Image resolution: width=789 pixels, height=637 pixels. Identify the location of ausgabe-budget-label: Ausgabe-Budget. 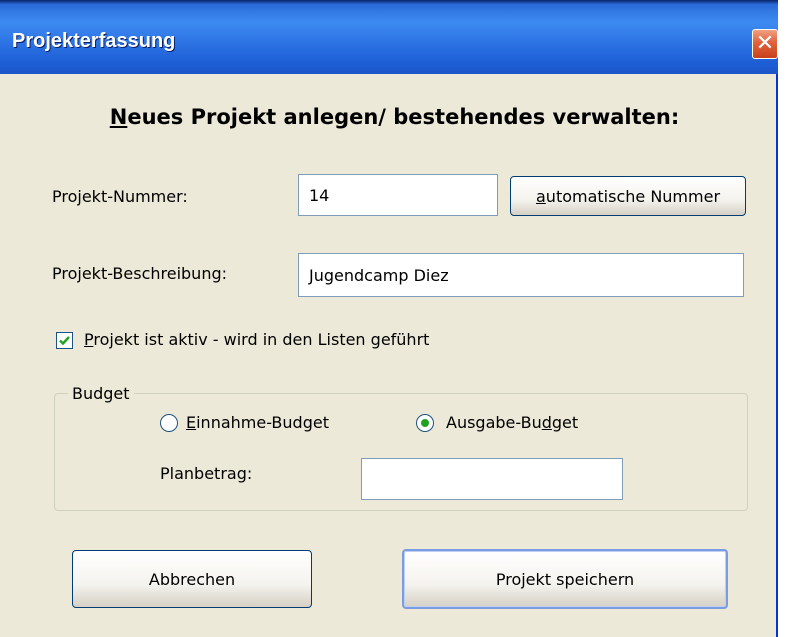
(512, 422).